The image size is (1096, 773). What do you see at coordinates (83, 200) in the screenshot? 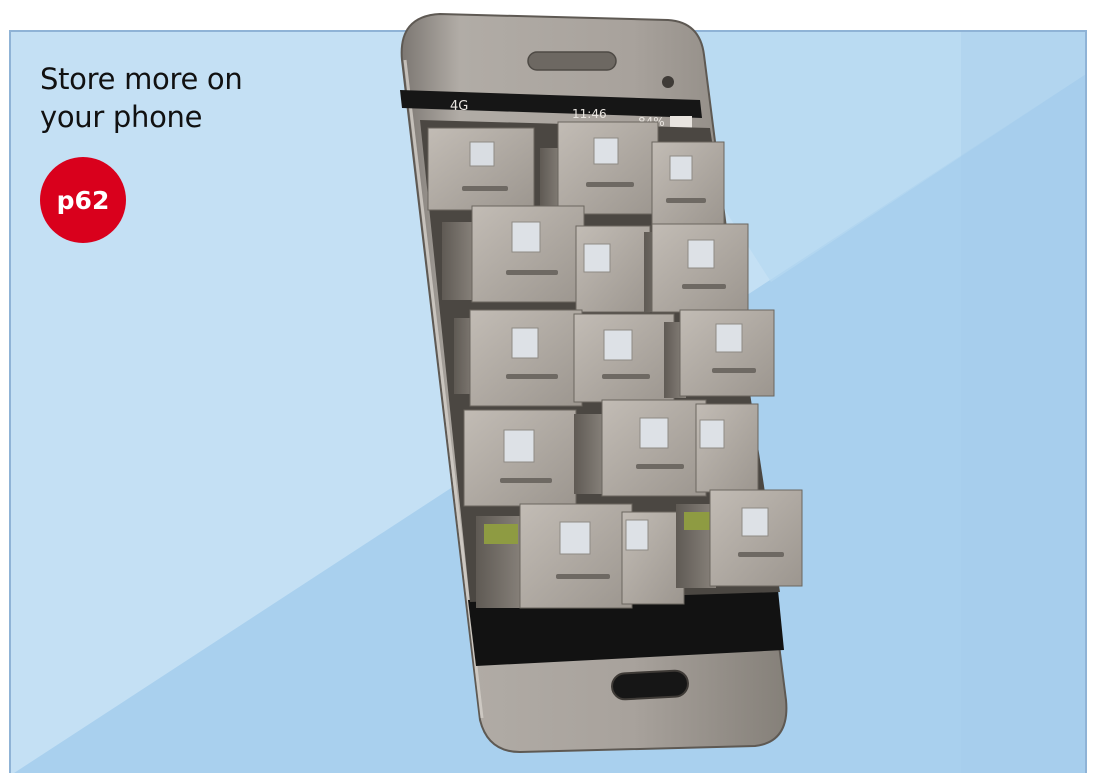
I see `page-number-badge: p62` at bounding box center [83, 200].